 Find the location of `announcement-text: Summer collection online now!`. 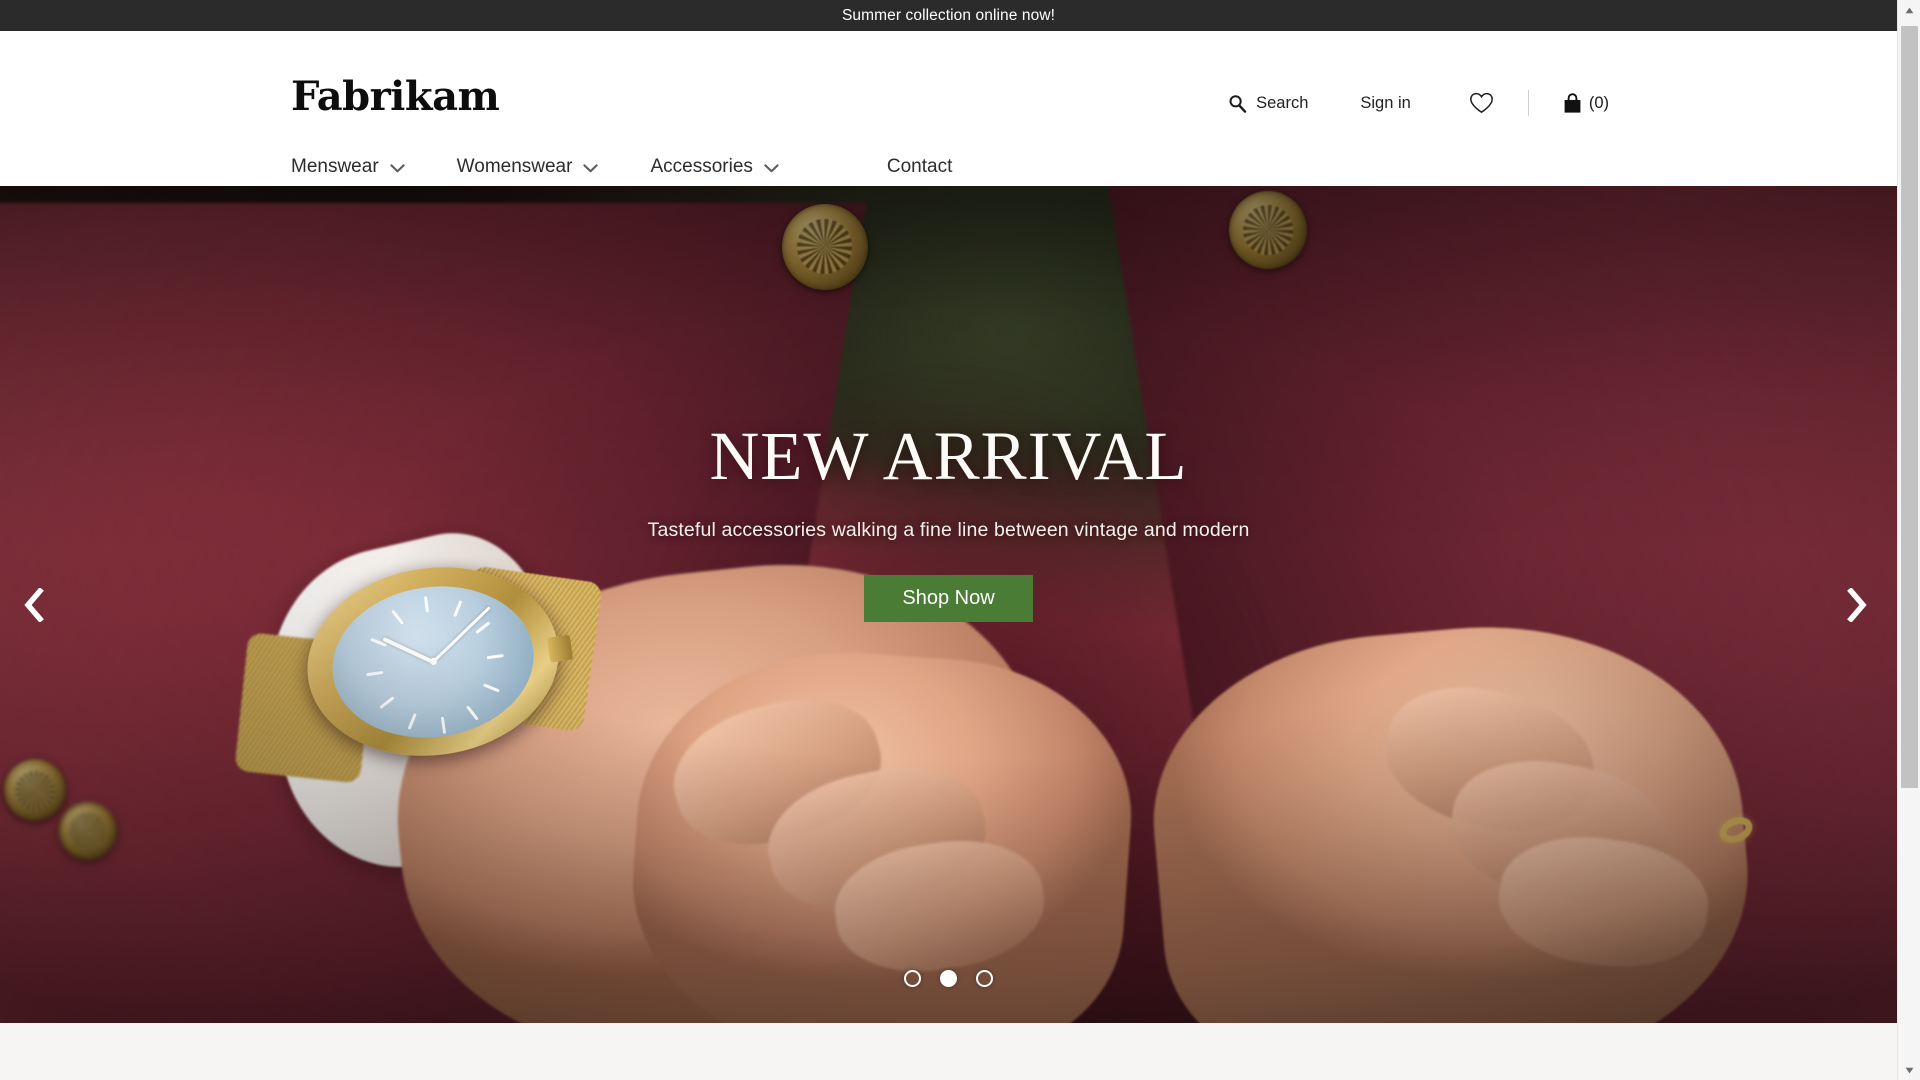

announcement-text: Summer collection online now! is located at coordinates (948, 15).